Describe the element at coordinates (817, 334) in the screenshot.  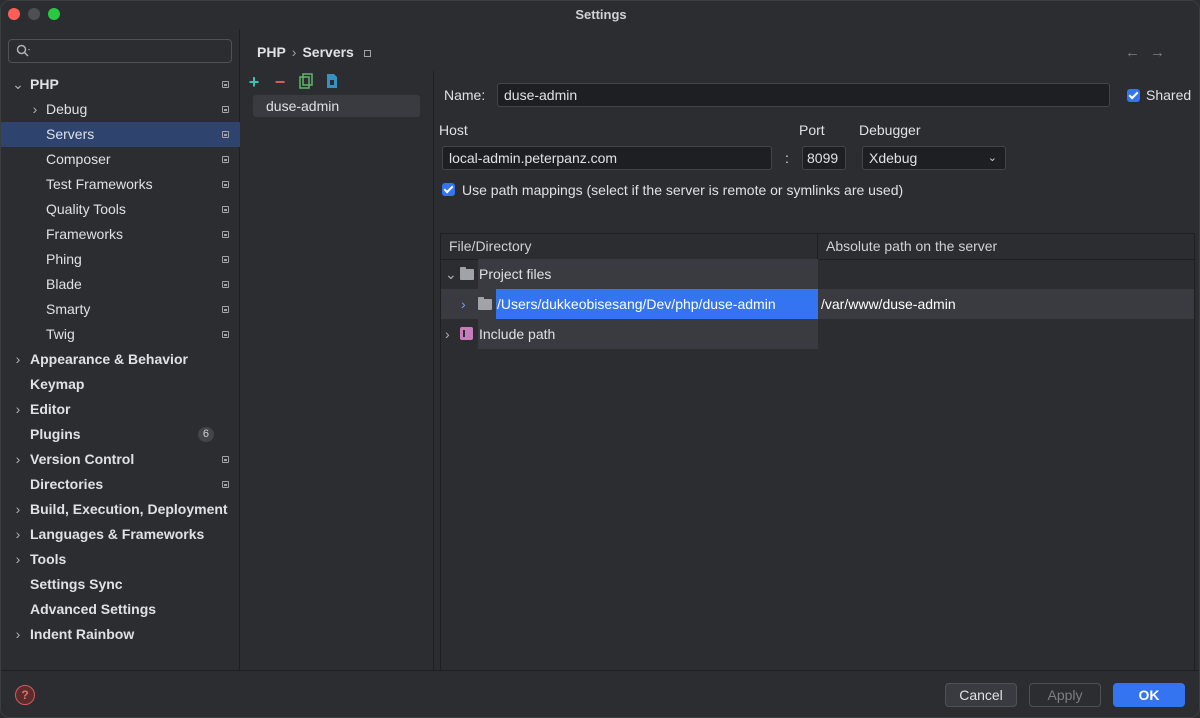
I see `table-row: › Include path` at that location.